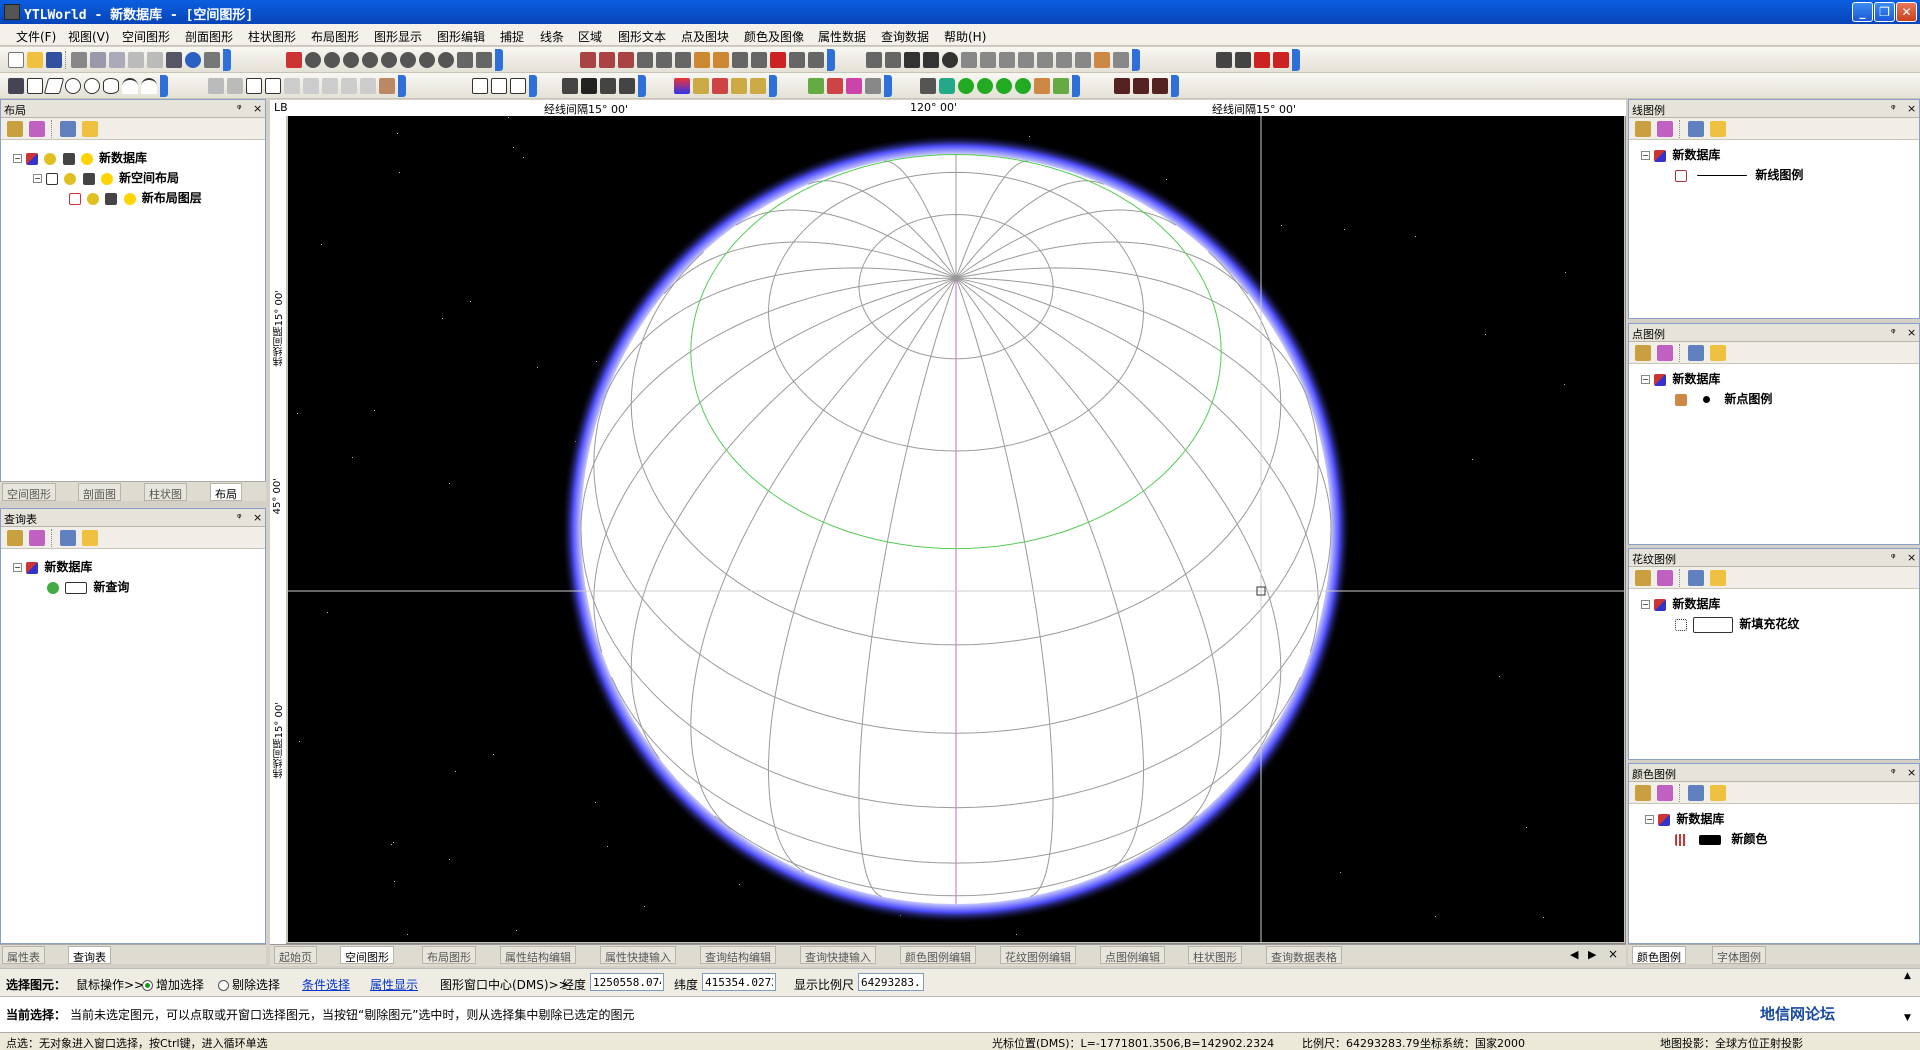 The width and height of the screenshot is (1920, 1050). I want to click on skew-icon, so click(988, 60).